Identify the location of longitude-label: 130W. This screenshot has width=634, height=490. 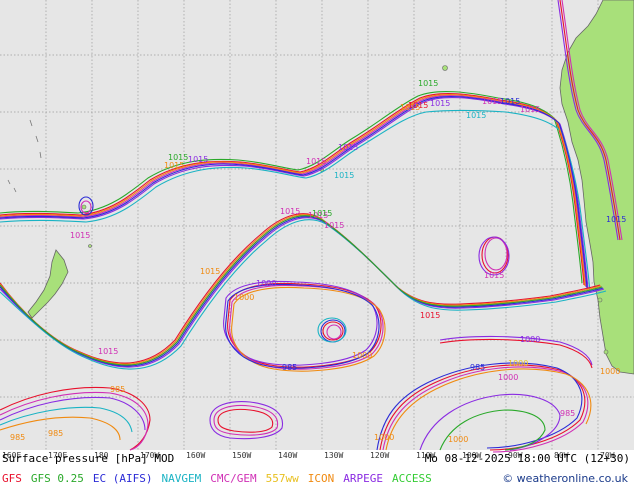
(333, 455).